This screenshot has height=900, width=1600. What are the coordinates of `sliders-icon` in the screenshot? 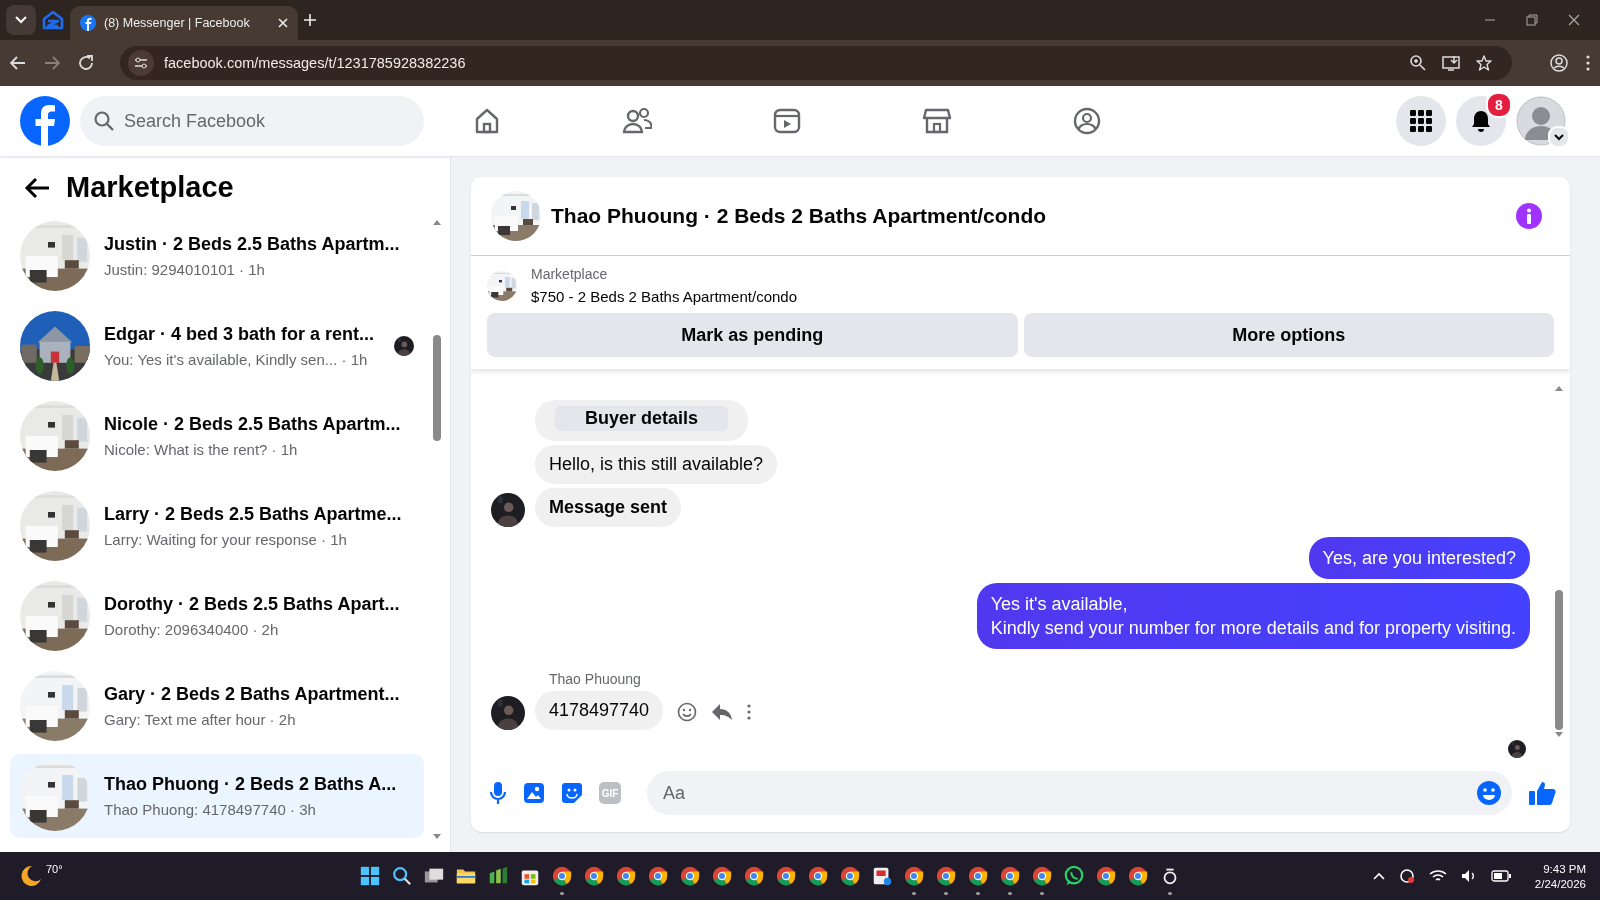 It's located at (141, 63).